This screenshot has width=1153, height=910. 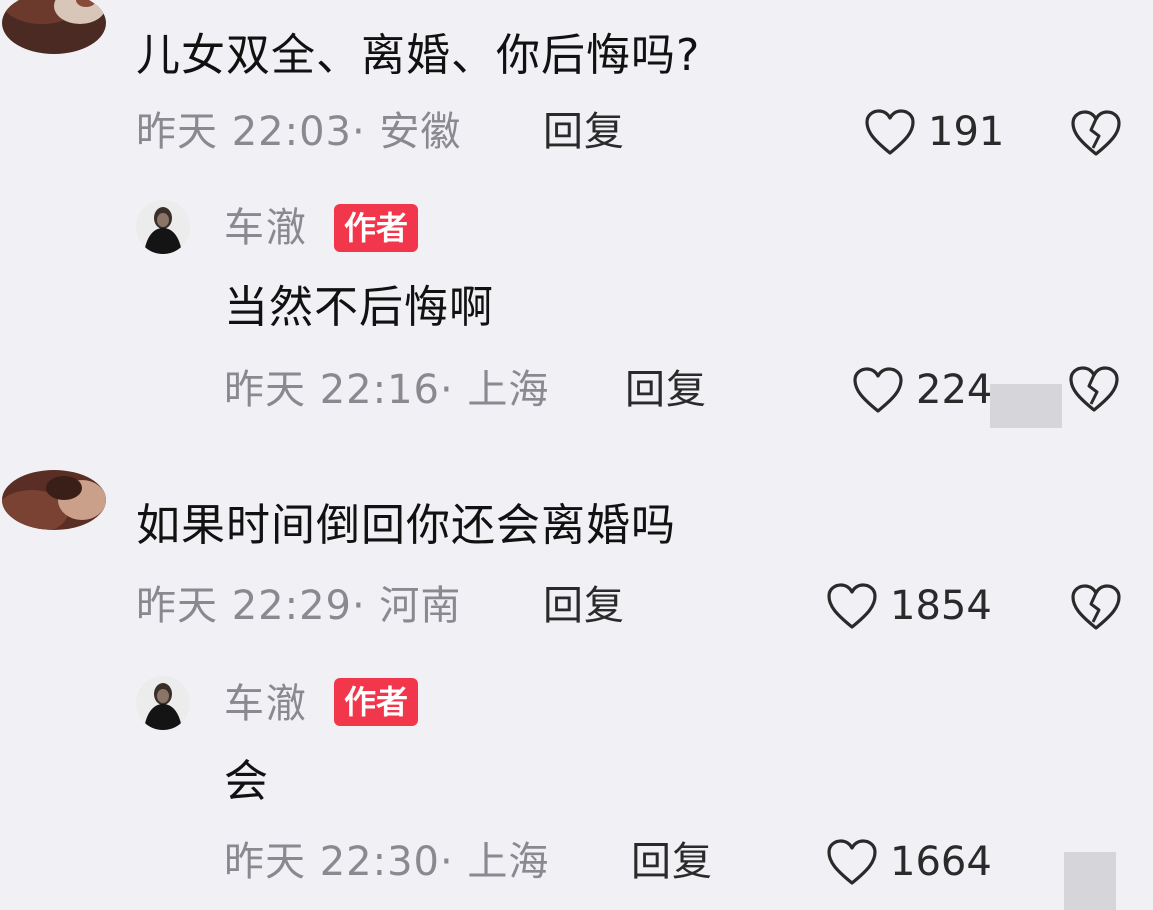 I want to click on comment-meta: 昨天 22:29· 河南, so click(x=299, y=606).